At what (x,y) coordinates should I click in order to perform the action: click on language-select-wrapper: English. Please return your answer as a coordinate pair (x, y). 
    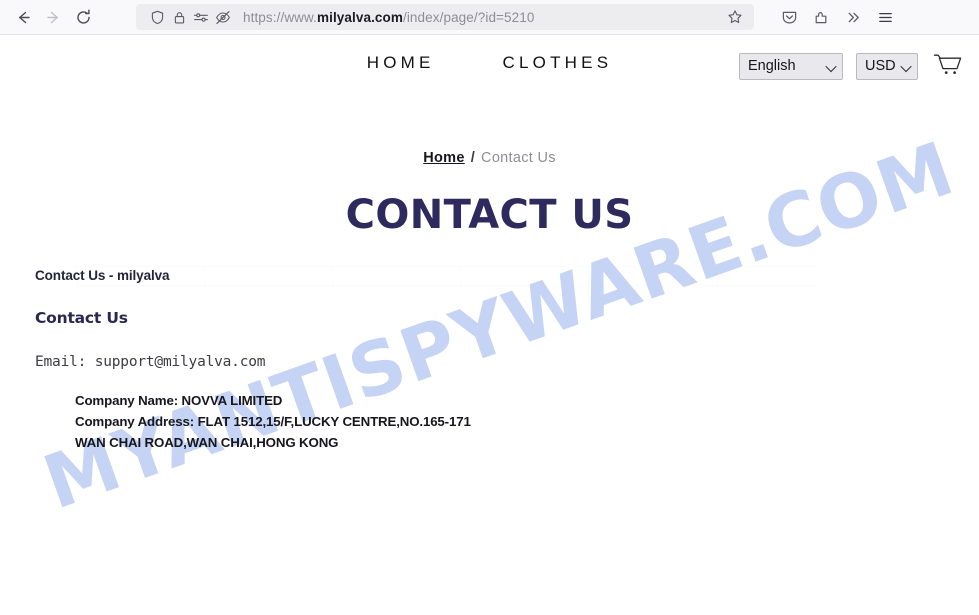
    Looking at the image, I should click on (791, 66).